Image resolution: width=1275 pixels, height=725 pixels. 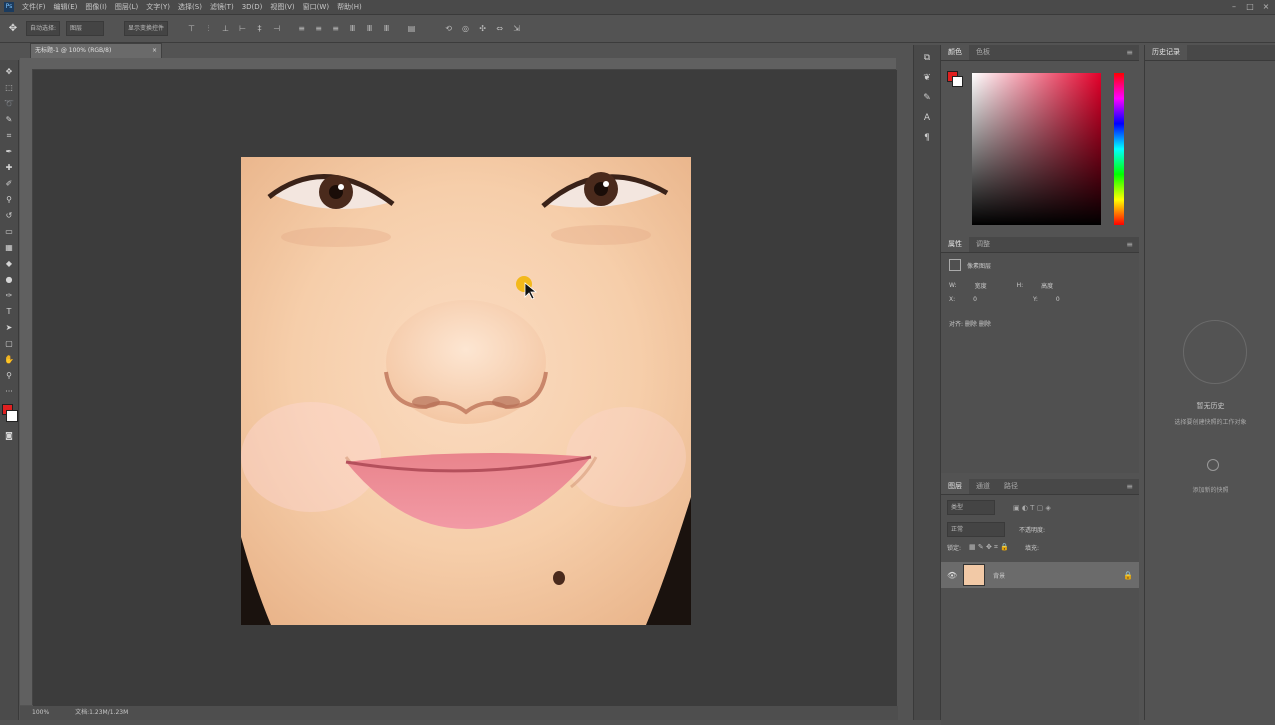 I want to click on align-left-icon: ⊢, so click(x=242, y=28).